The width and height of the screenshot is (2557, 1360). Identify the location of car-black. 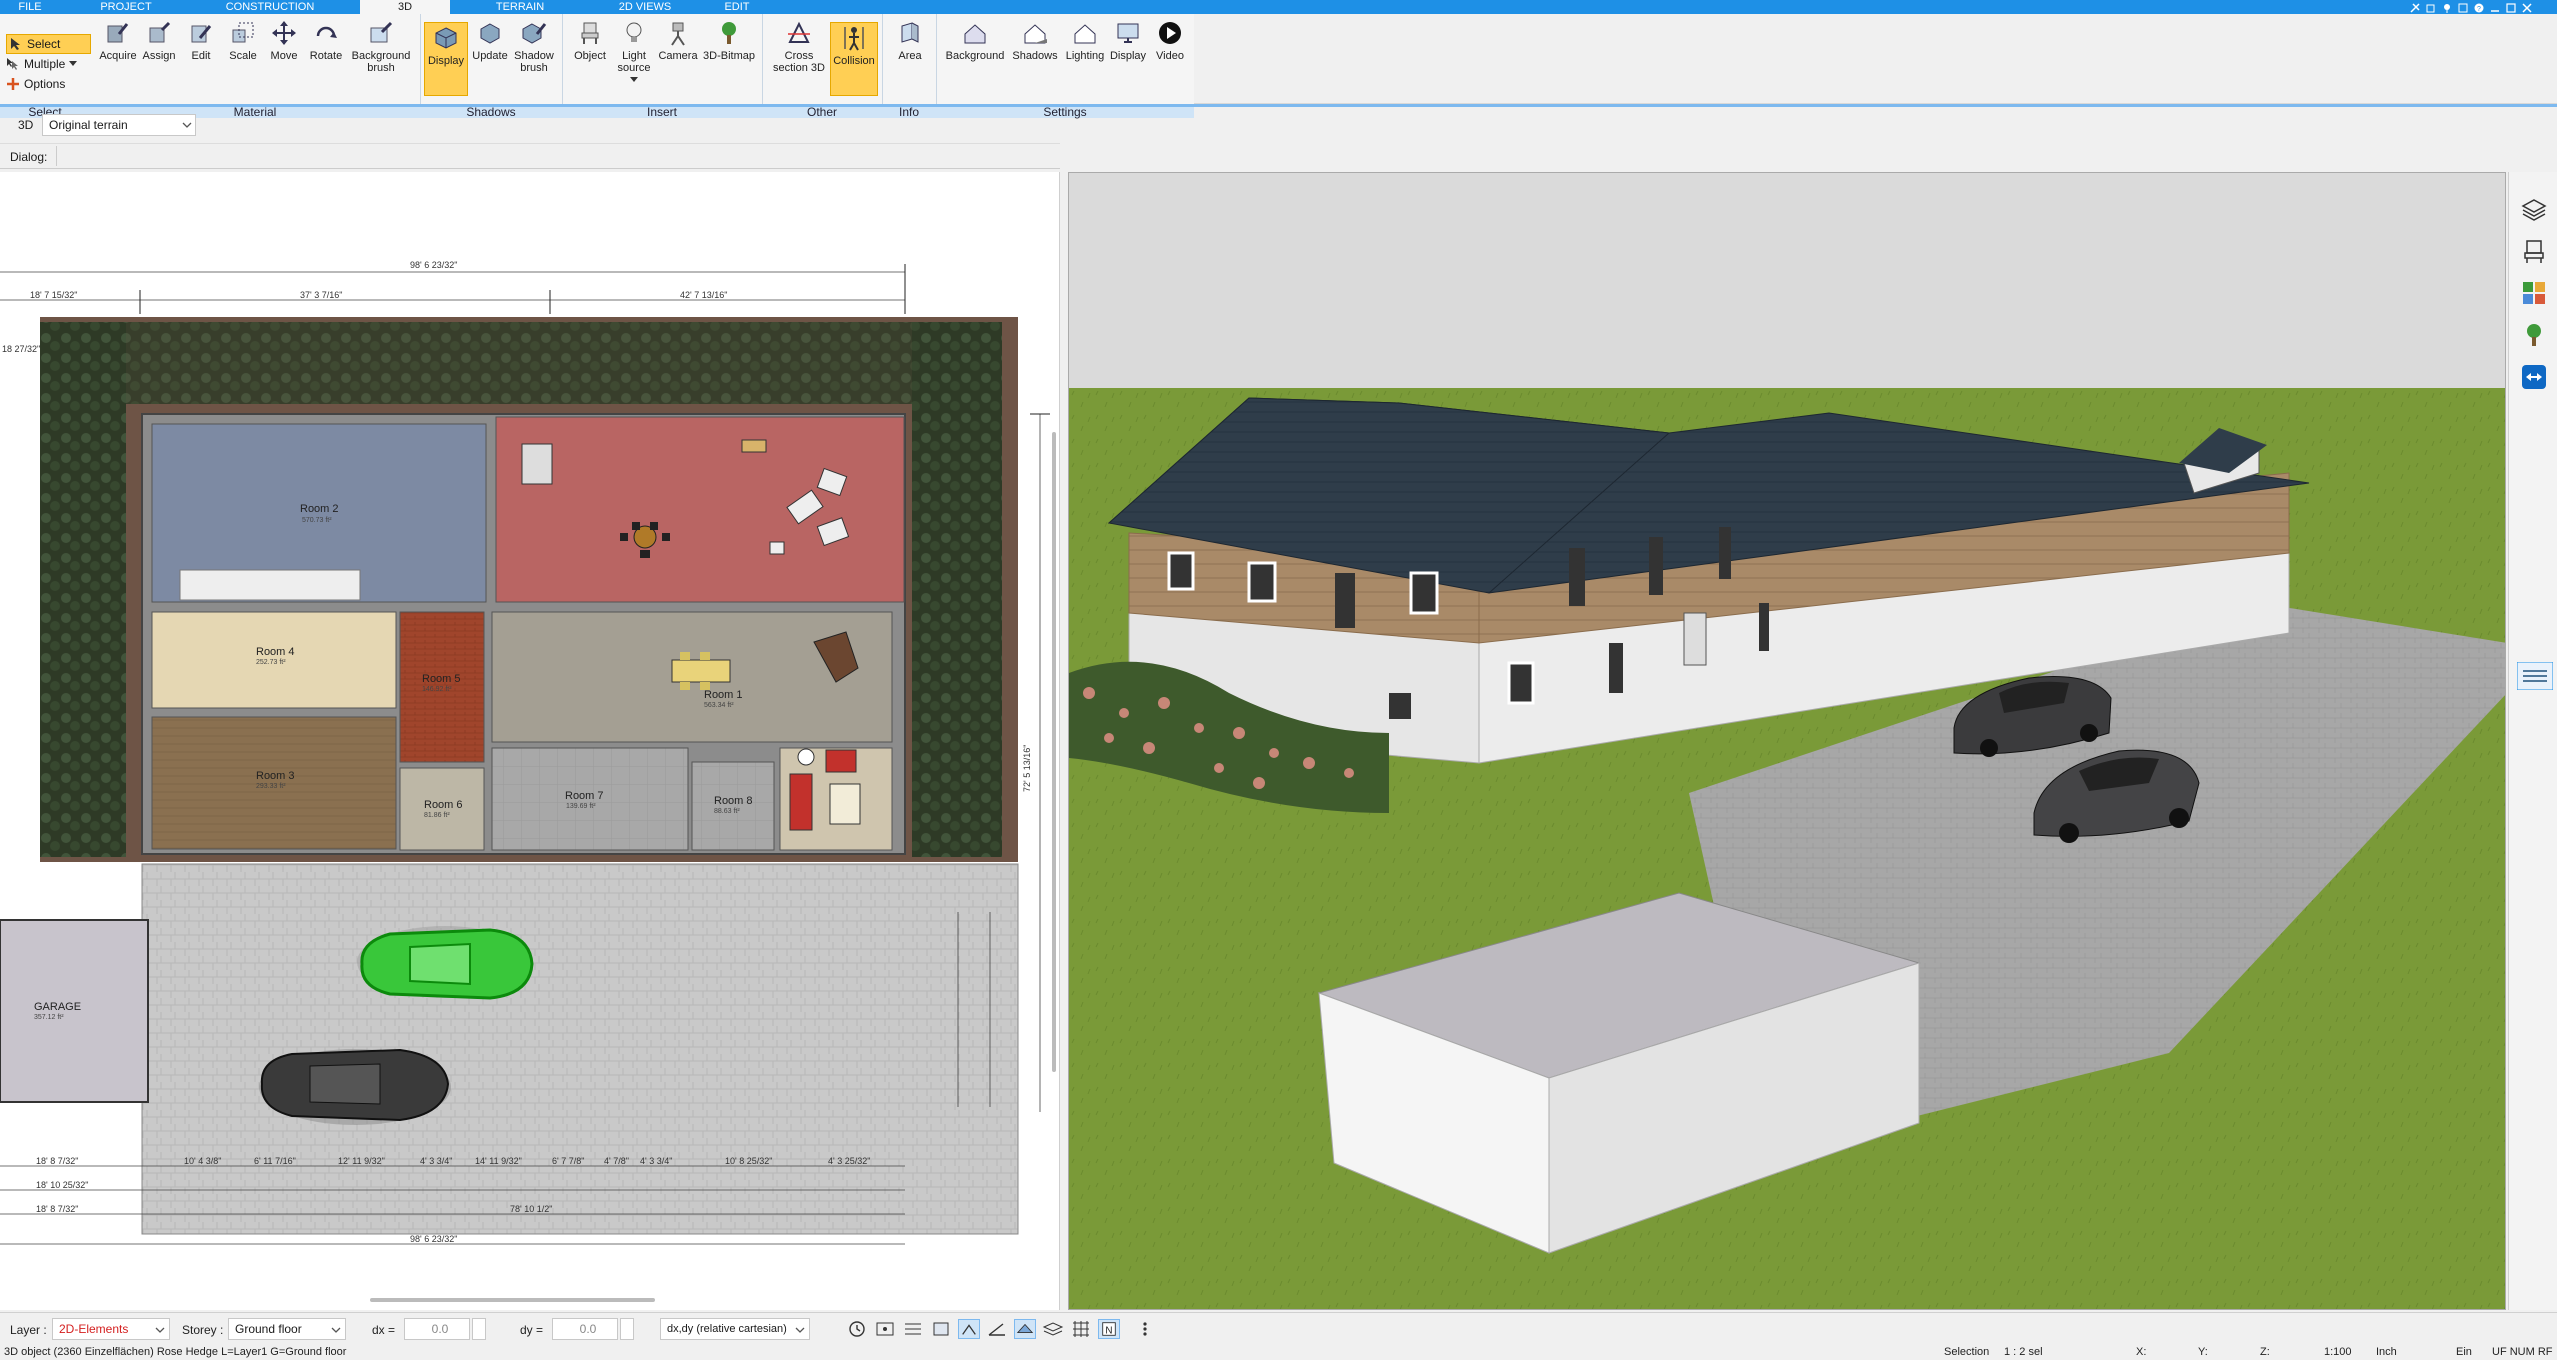
(355, 1086).